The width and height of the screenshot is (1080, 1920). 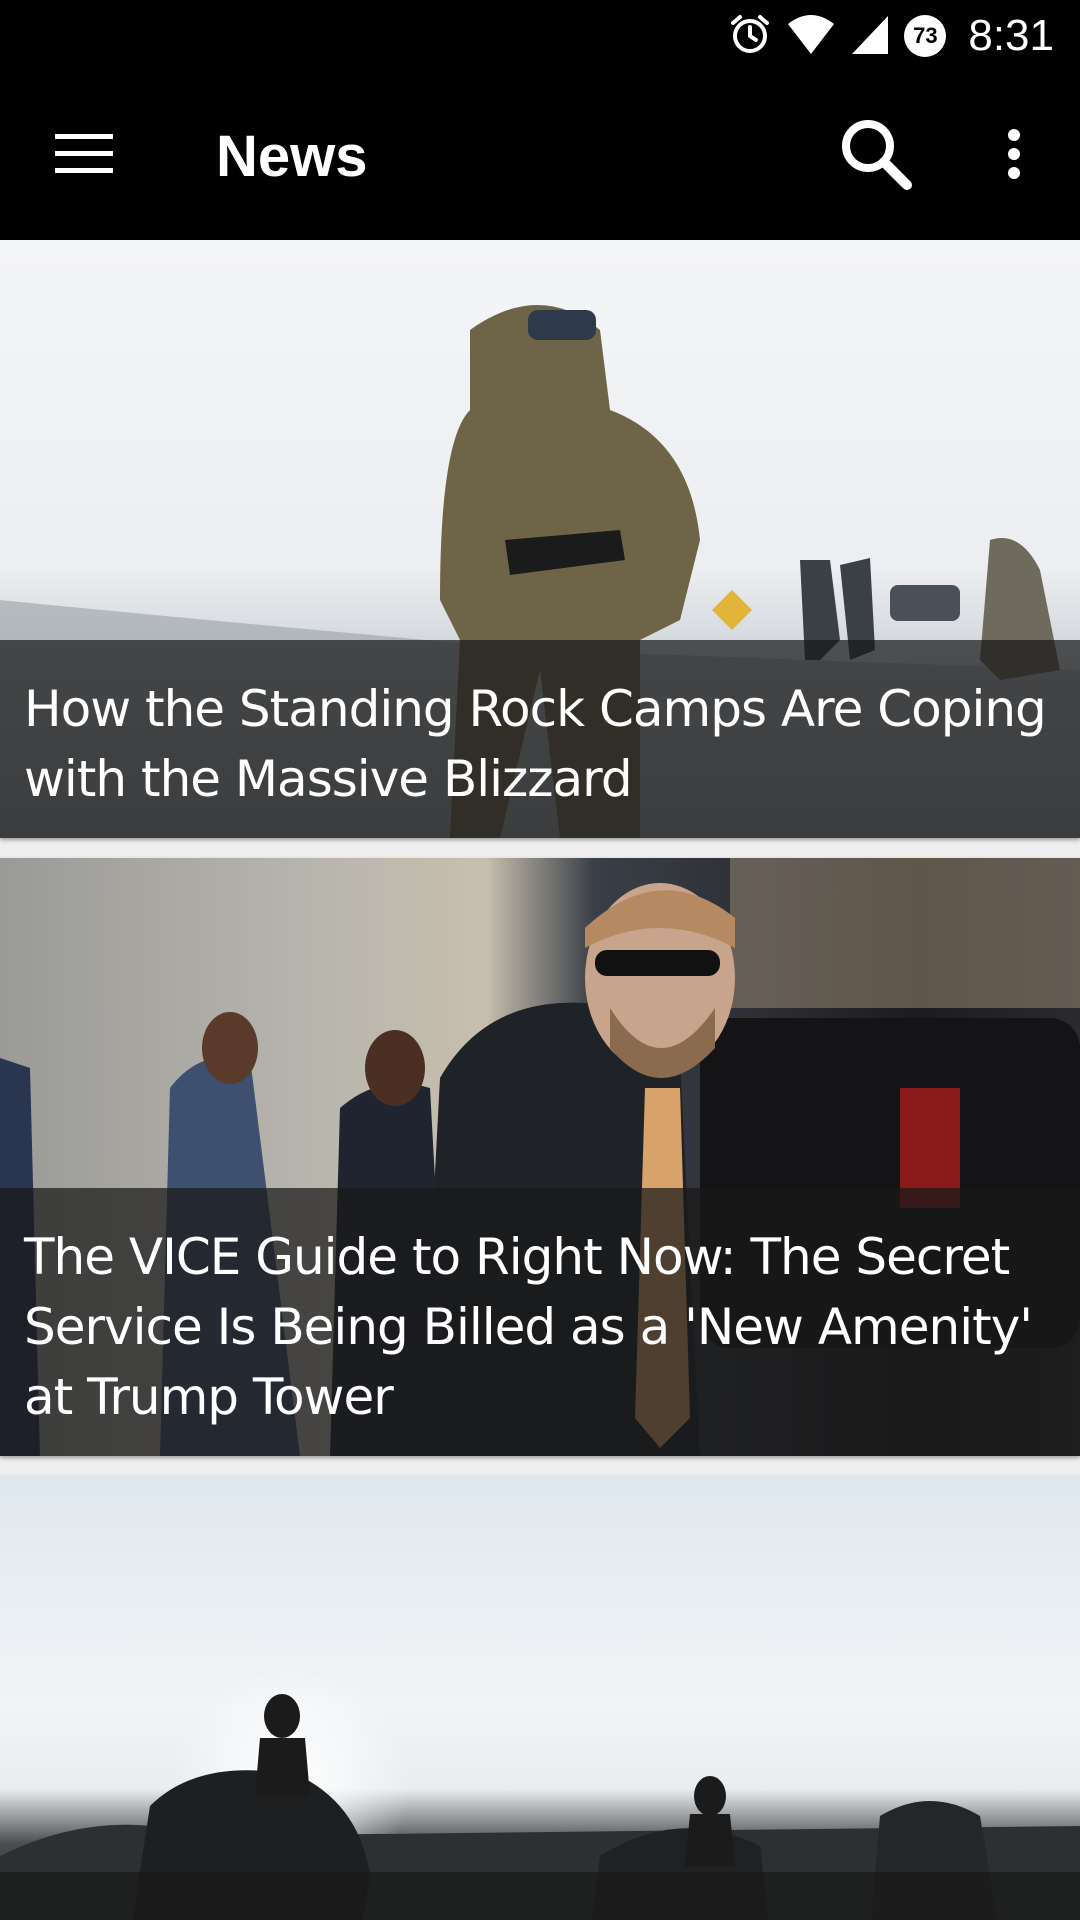 What do you see at coordinates (891, 36) in the screenshot?
I see `status-icons: 73 8:31` at bounding box center [891, 36].